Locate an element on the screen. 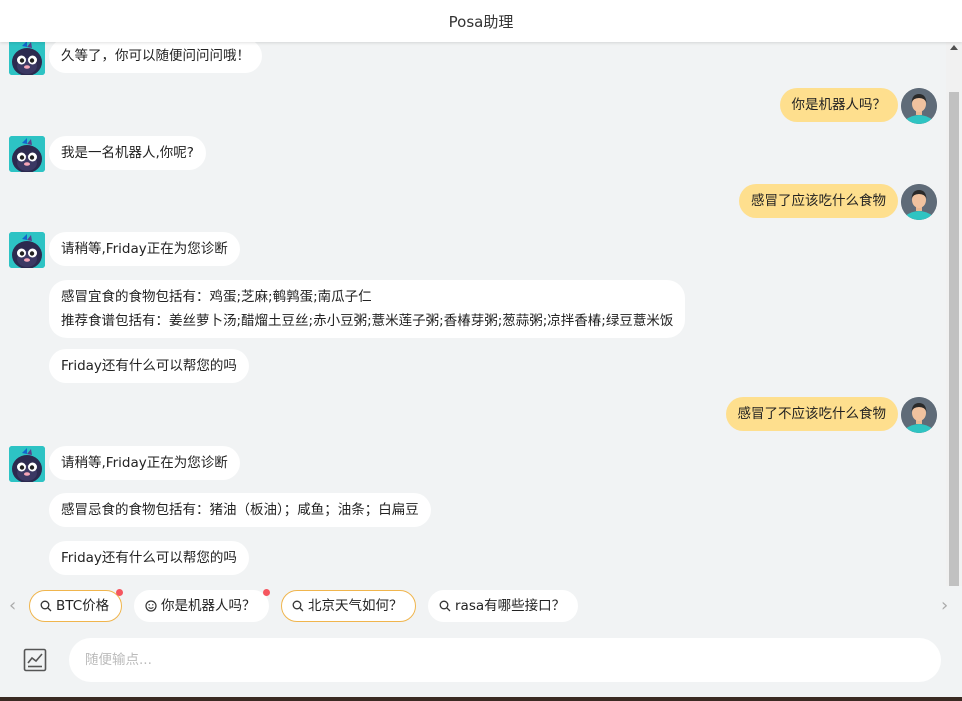 The image size is (962, 701). user-message: 感冒了不应该吃什么食物 is located at coordinates (811, 414).